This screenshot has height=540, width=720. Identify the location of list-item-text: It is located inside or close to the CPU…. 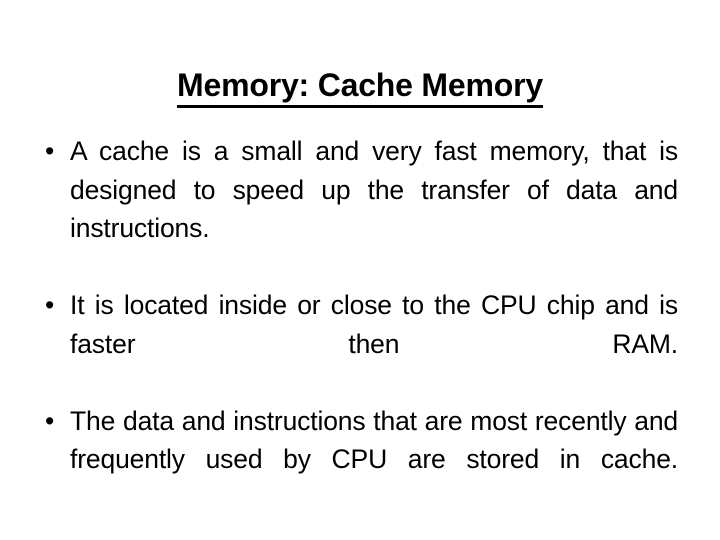
(374, 324).